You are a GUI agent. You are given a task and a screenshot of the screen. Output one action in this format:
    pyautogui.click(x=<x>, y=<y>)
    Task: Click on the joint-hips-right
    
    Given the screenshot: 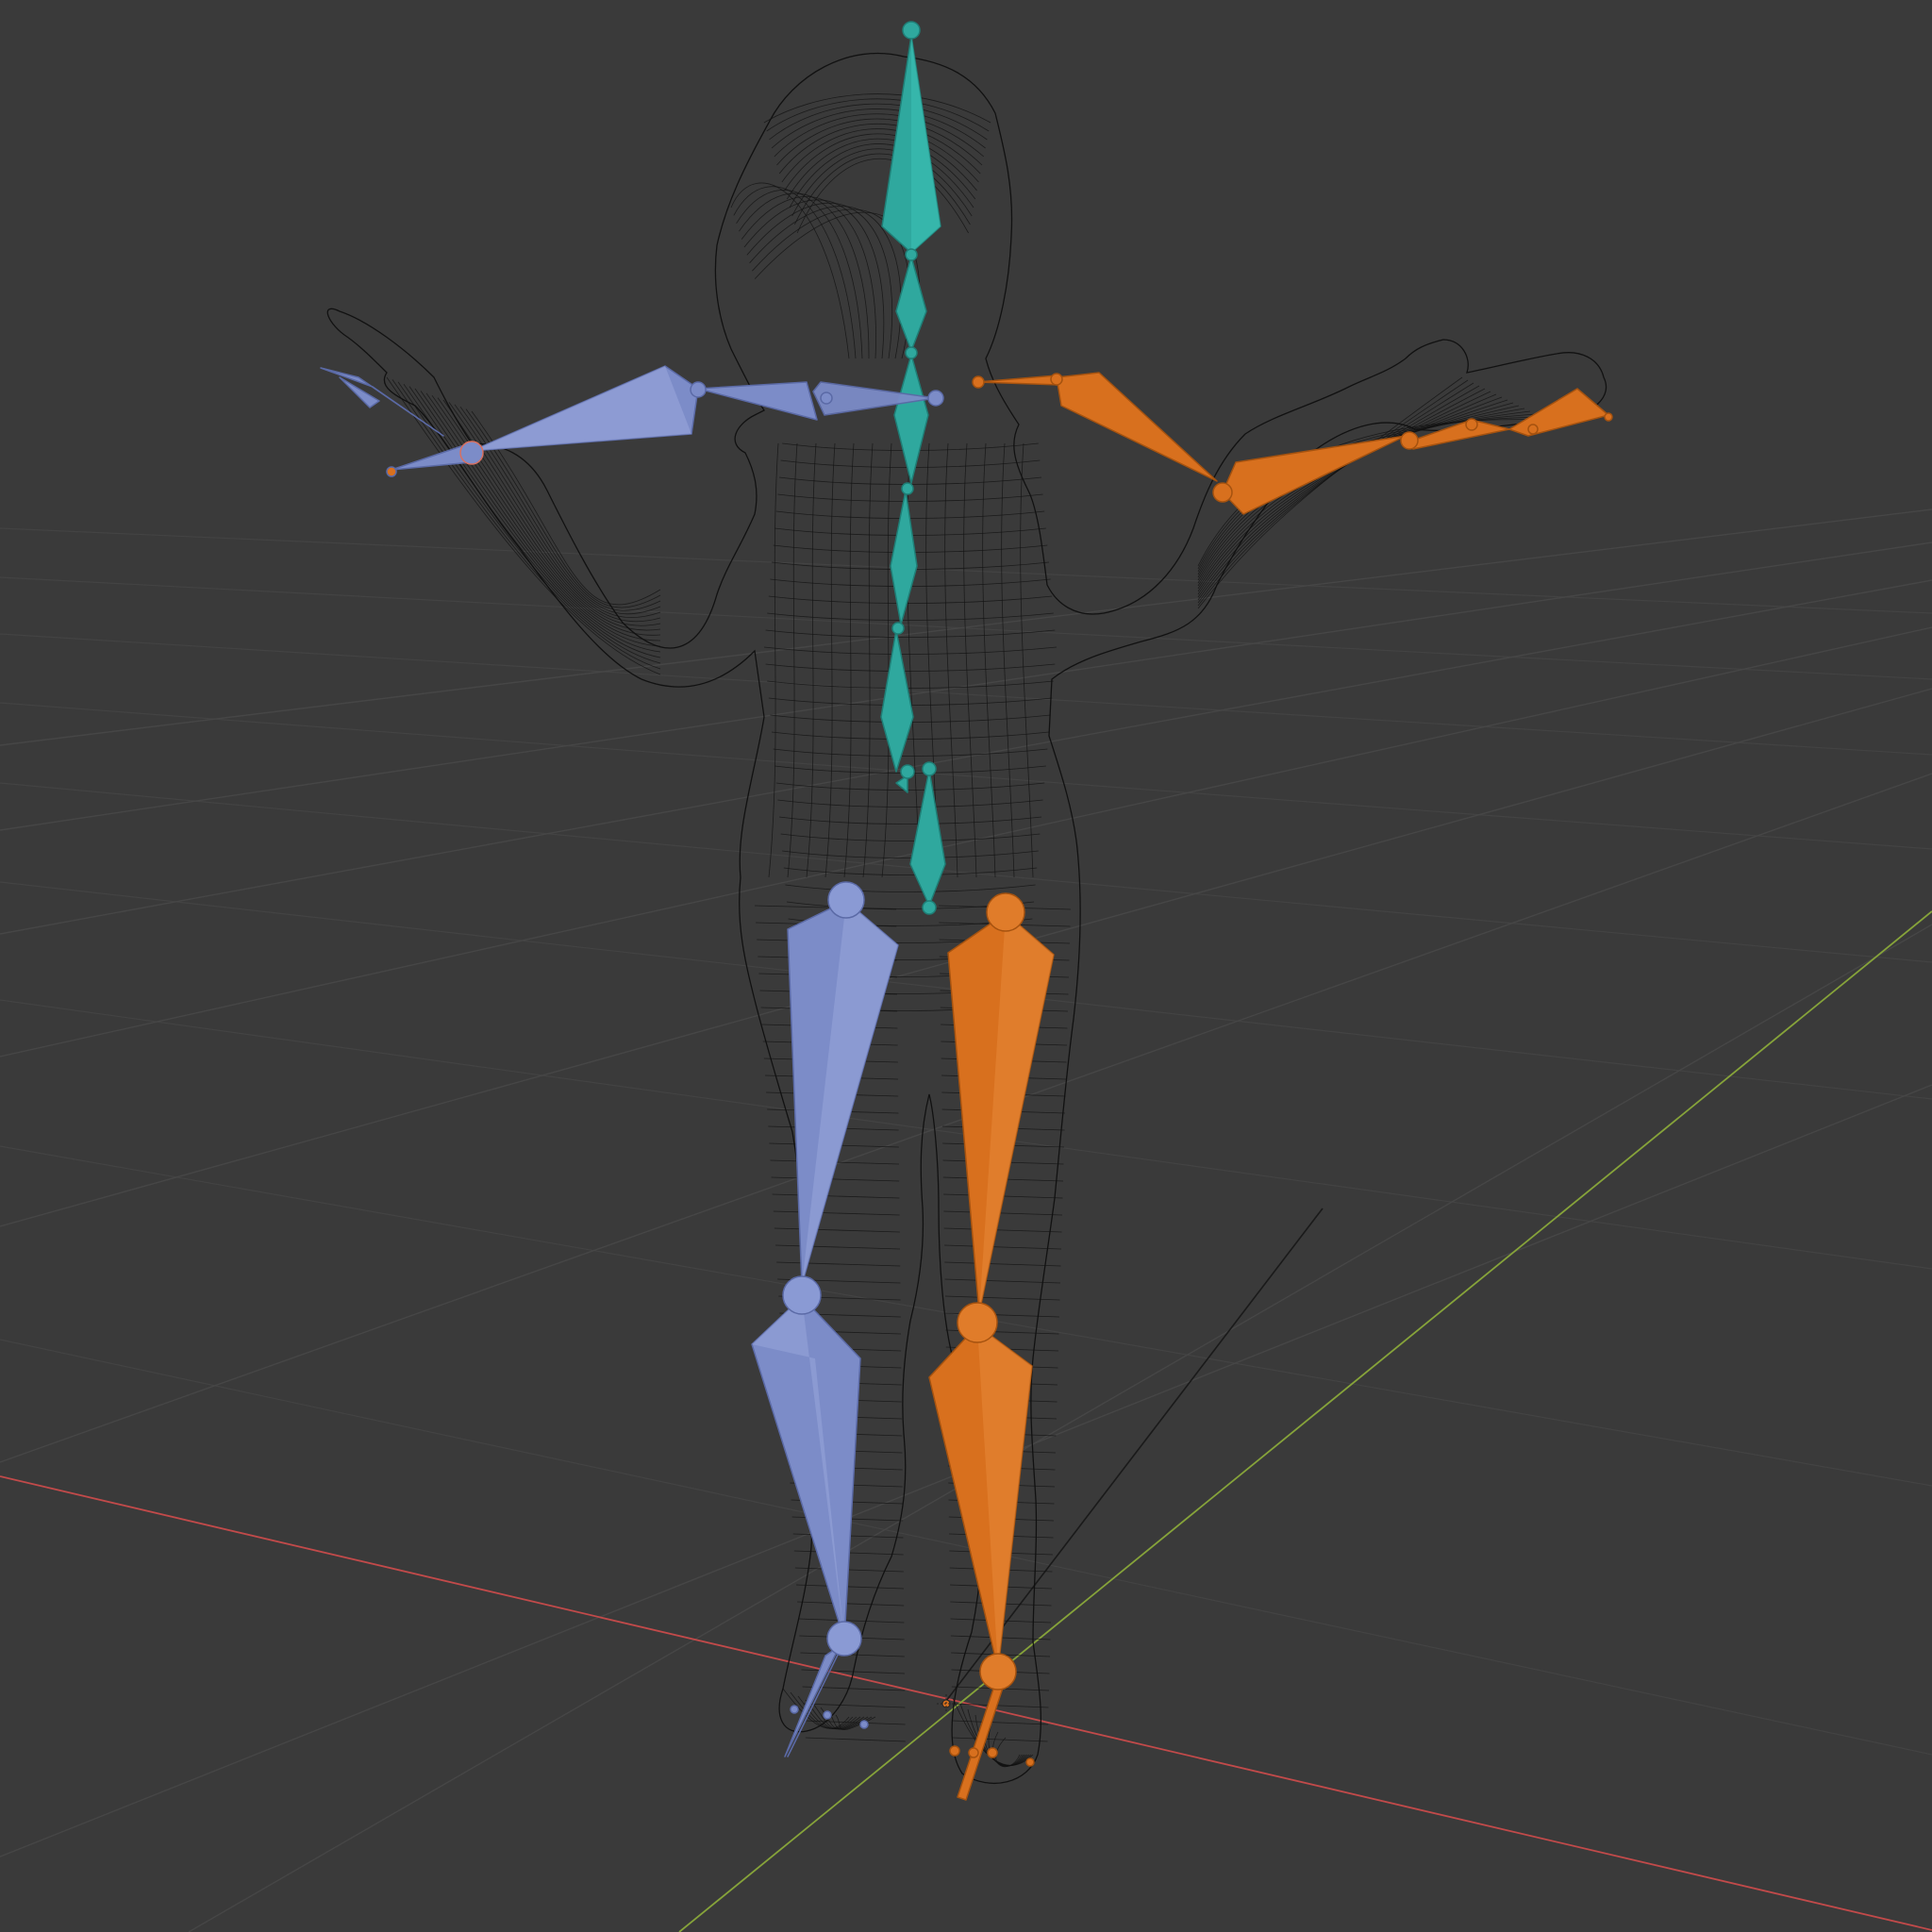 What is the action you would take?
    pyautogui.click(x=930, y=768)
    